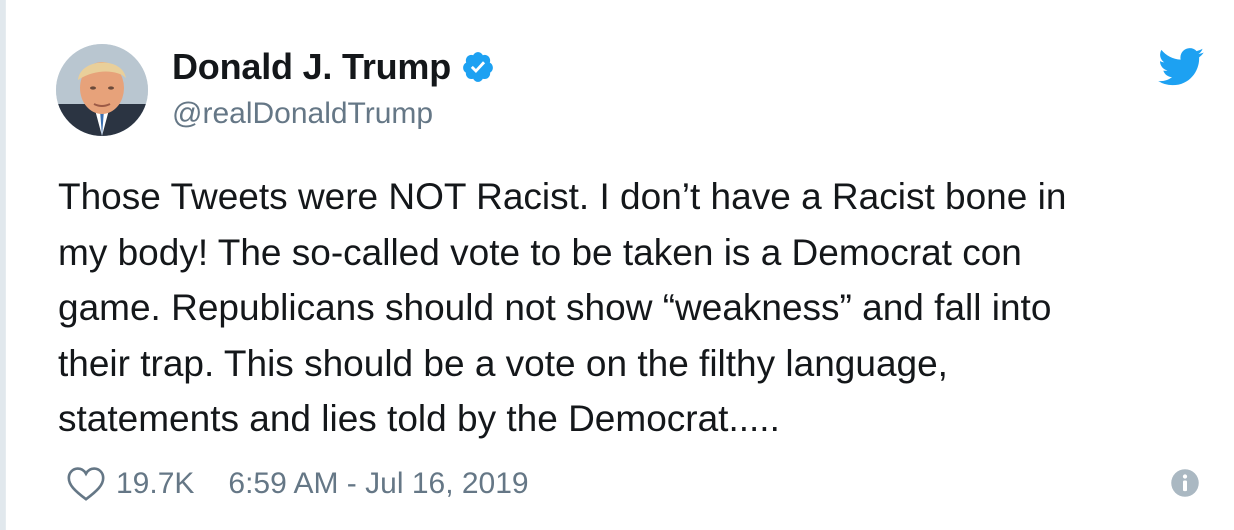 The height and width of the screenshot is (530, 1234). What do you see at coordinates (378, 484) in the screenshot?
I see `tweet-timestamp: 6:59 AM - Jul 16, 2019` at bounding box center [378, 484].